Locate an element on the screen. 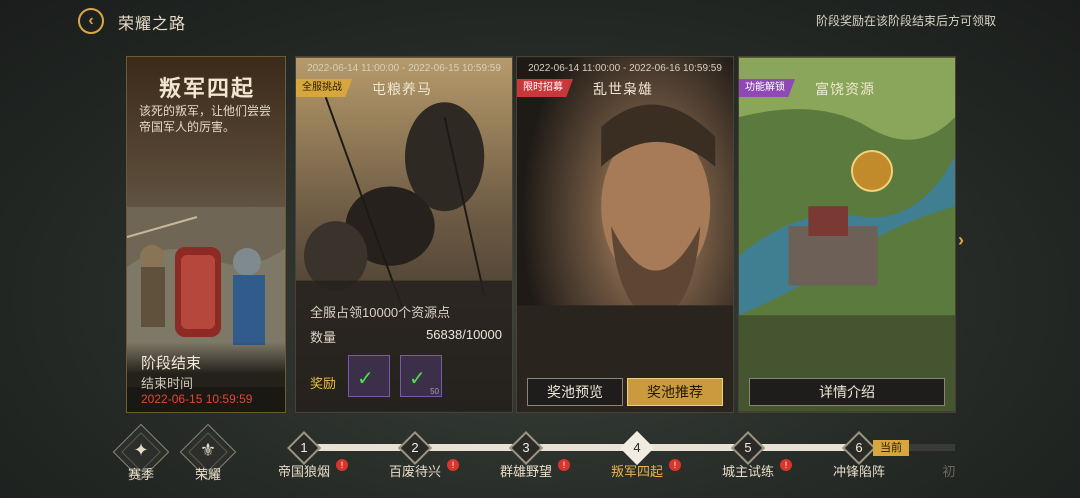  page-title: 荣耀之路 is located at coordinates (152, 24).